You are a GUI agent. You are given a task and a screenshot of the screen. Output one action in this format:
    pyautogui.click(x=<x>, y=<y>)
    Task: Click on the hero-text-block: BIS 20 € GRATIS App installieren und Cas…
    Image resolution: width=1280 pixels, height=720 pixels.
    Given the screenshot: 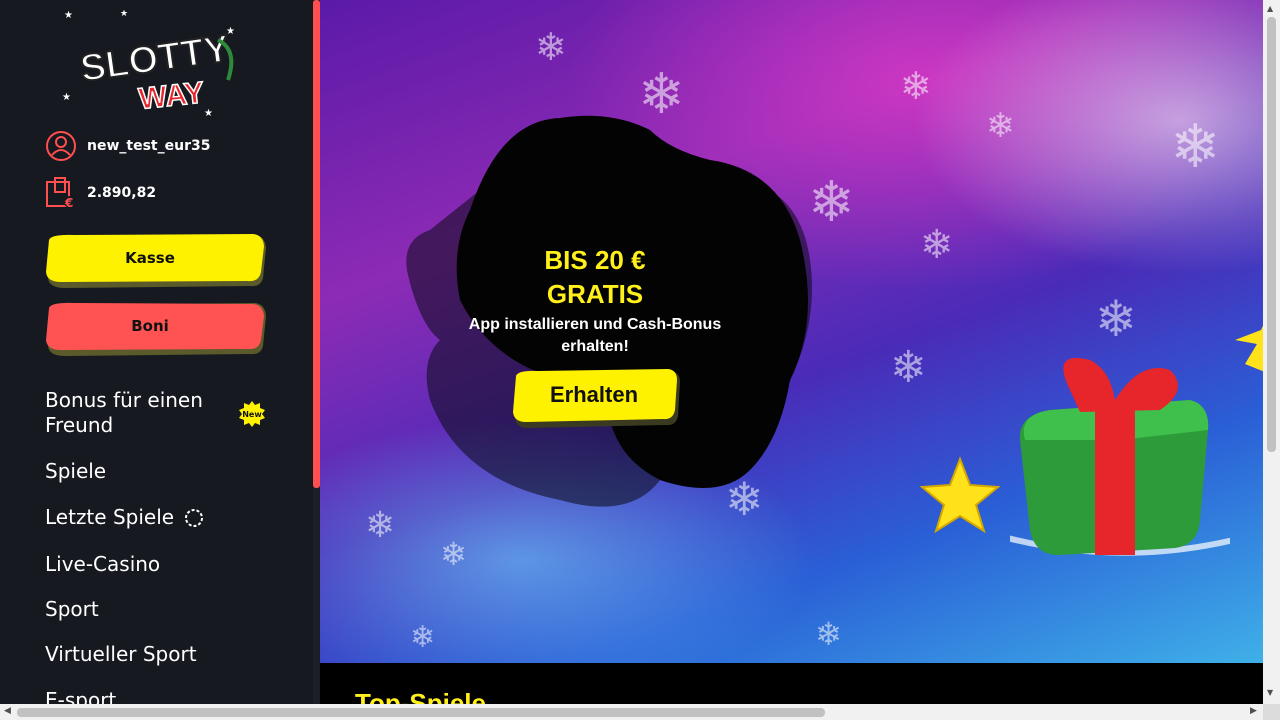 What is the action you would take?
    pyautogui.click(x=595, y=300)
    